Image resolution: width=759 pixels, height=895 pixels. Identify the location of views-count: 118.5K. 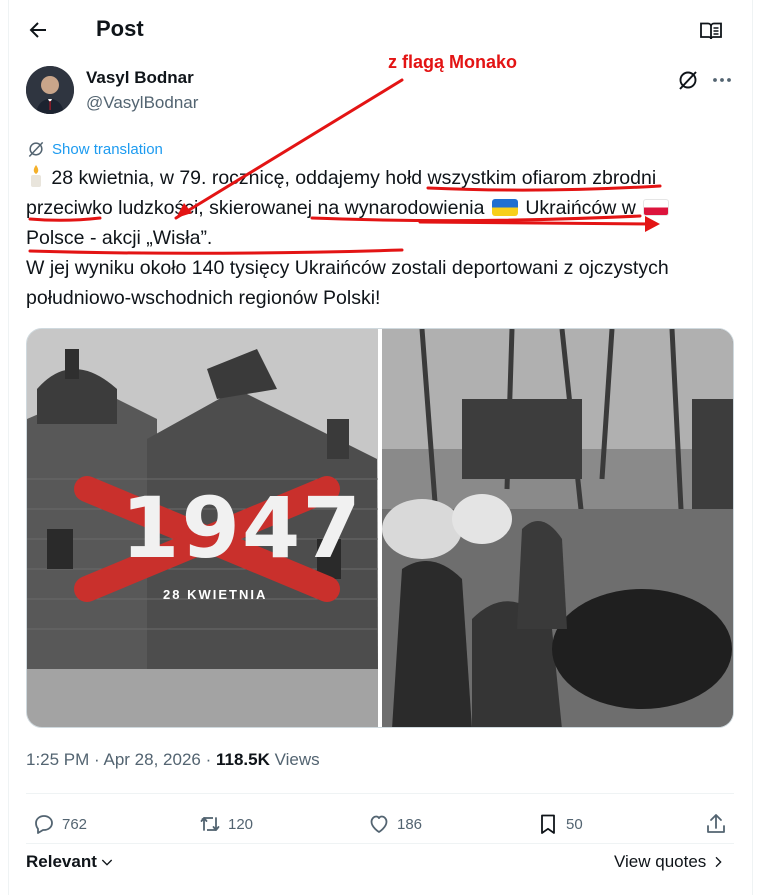
(242, 759).